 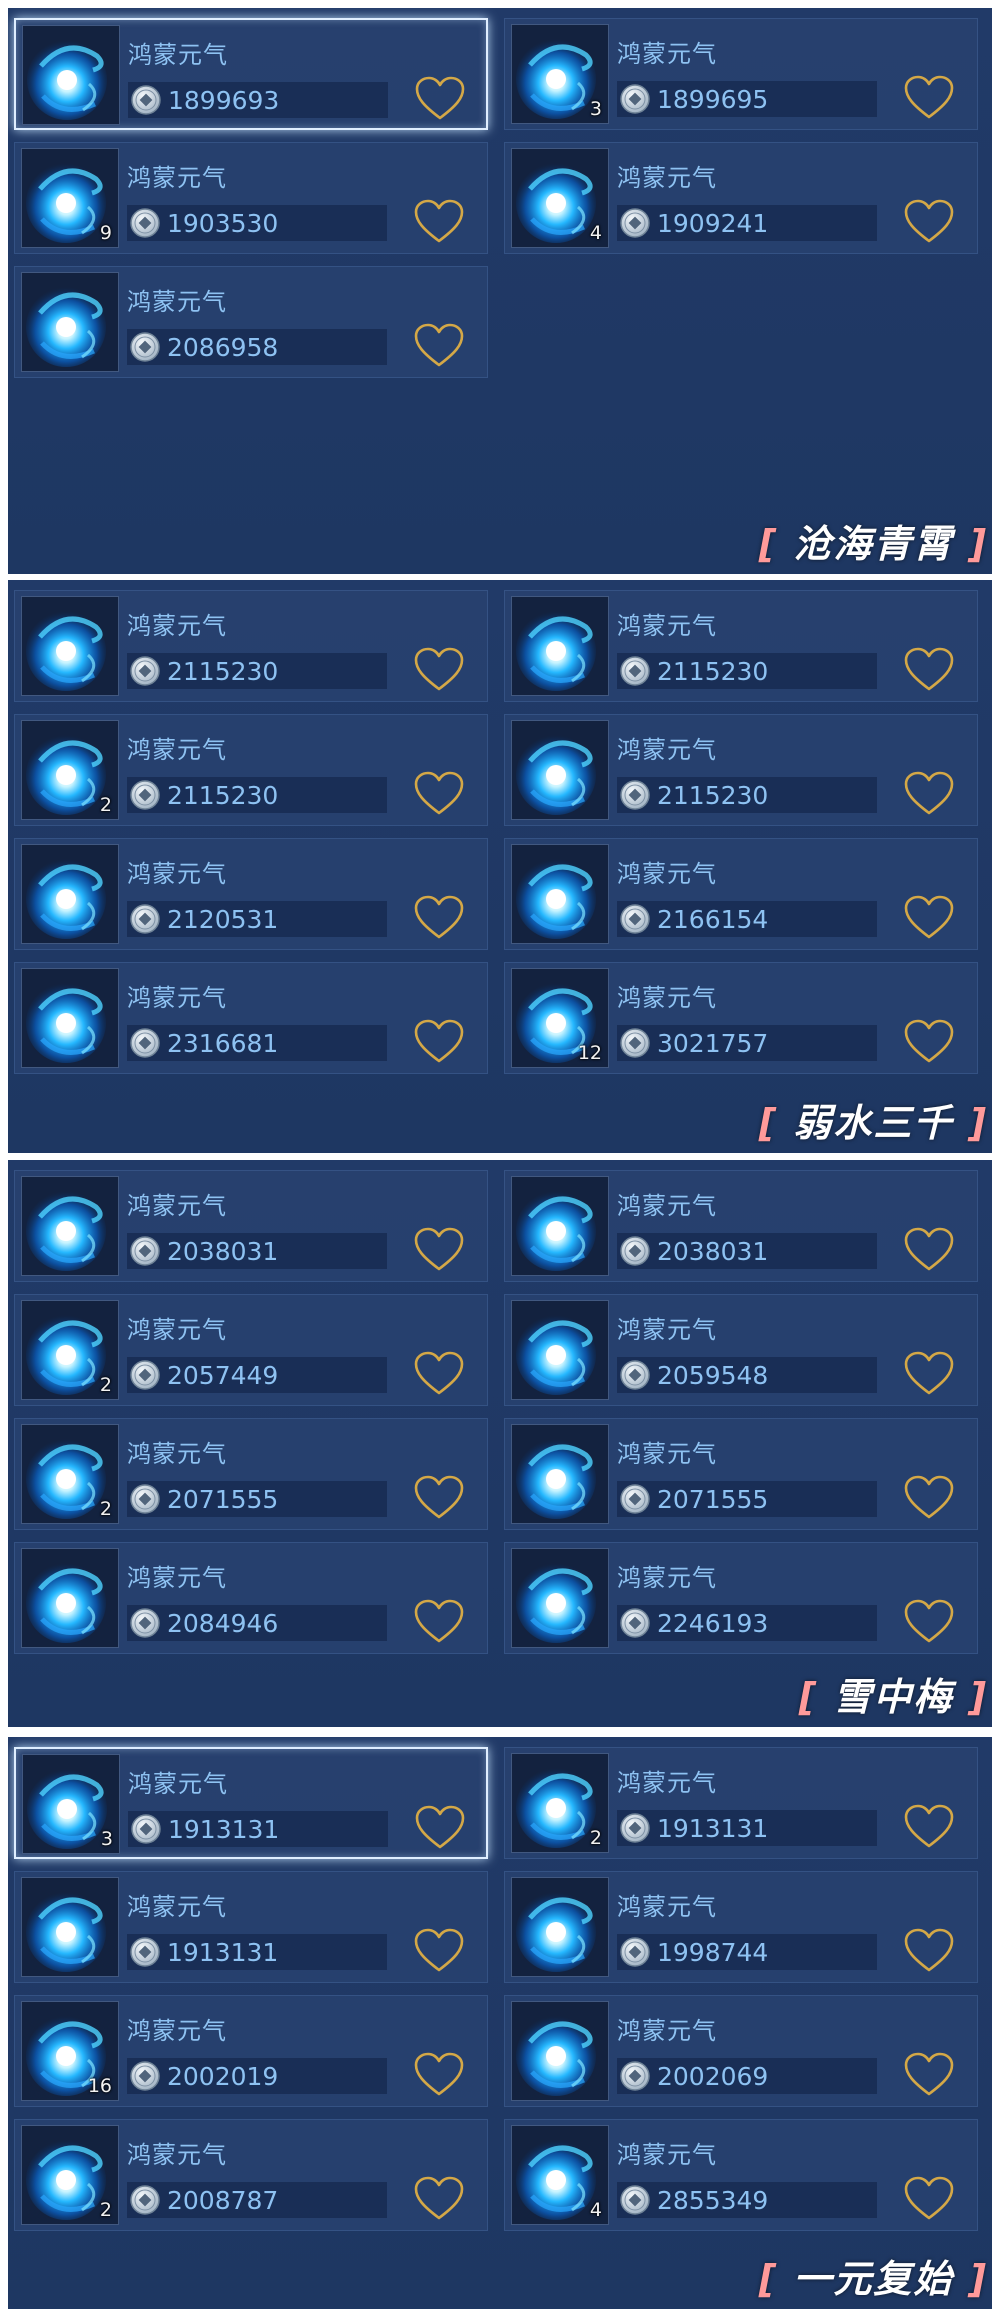 I want to click on listing-card: 鸿蒙元气 2059548, so click(x=741, y=1350).